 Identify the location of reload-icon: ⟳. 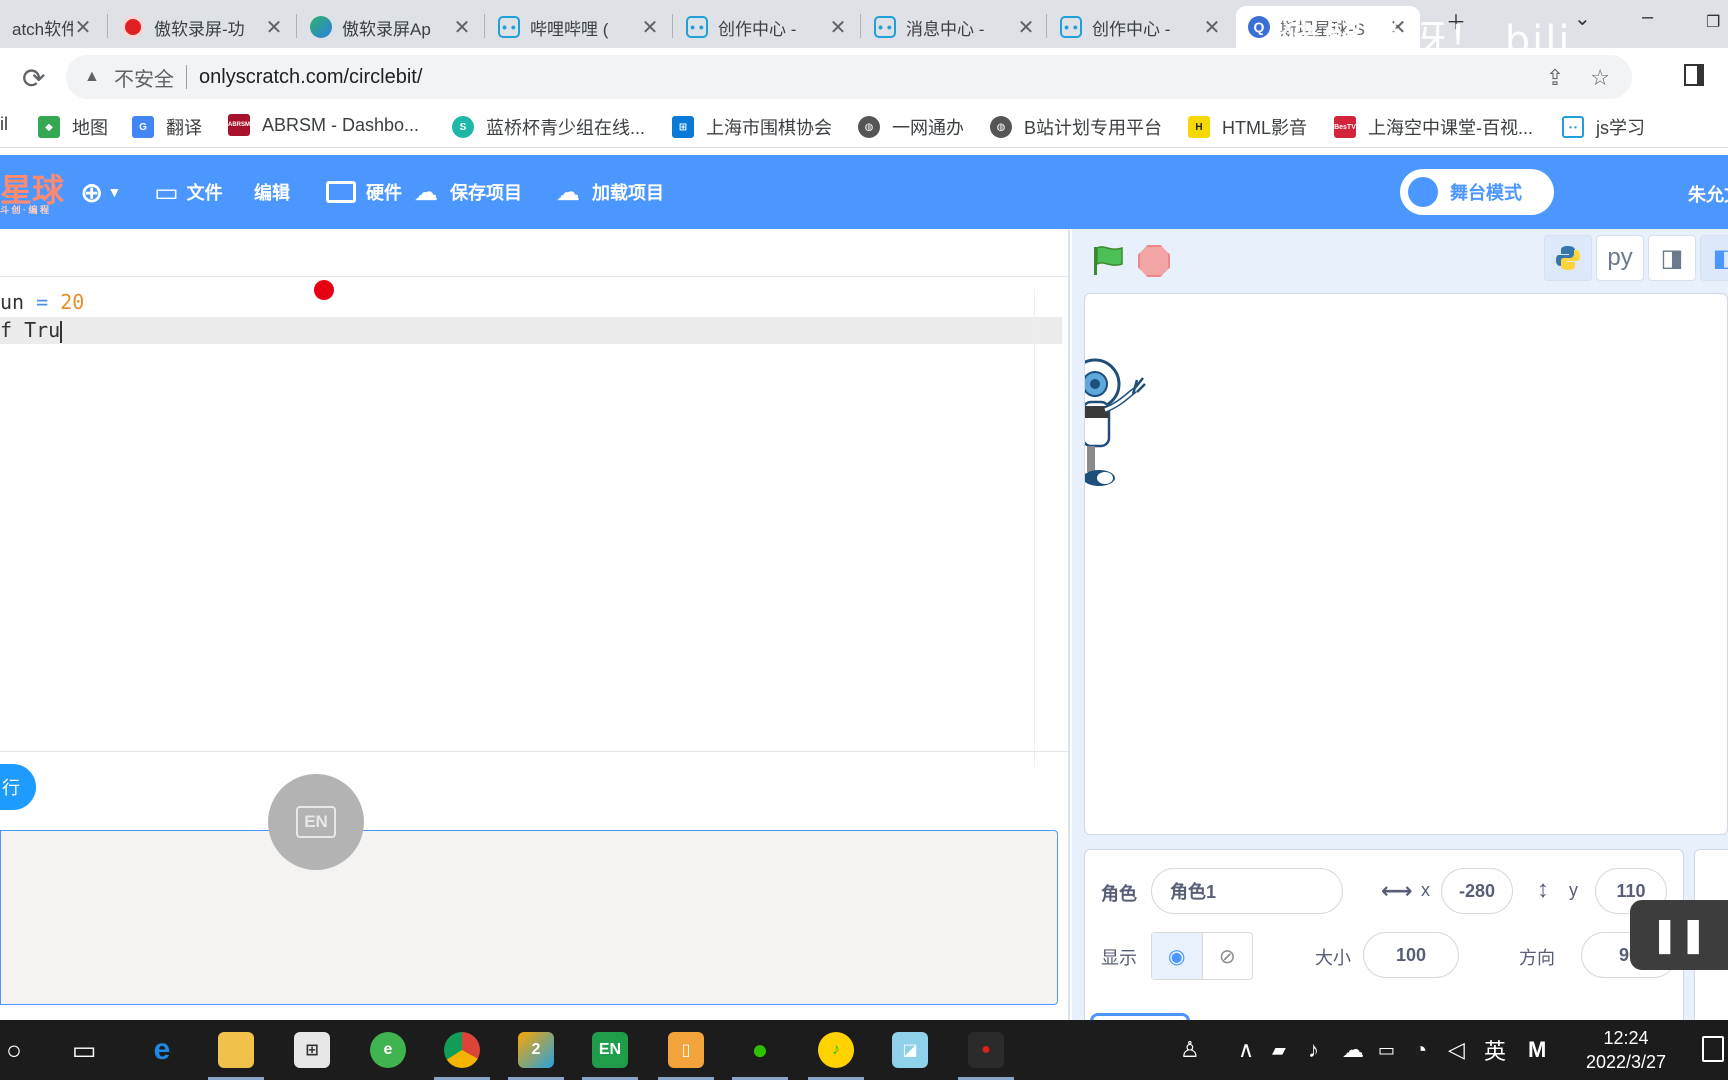
(33, 78).